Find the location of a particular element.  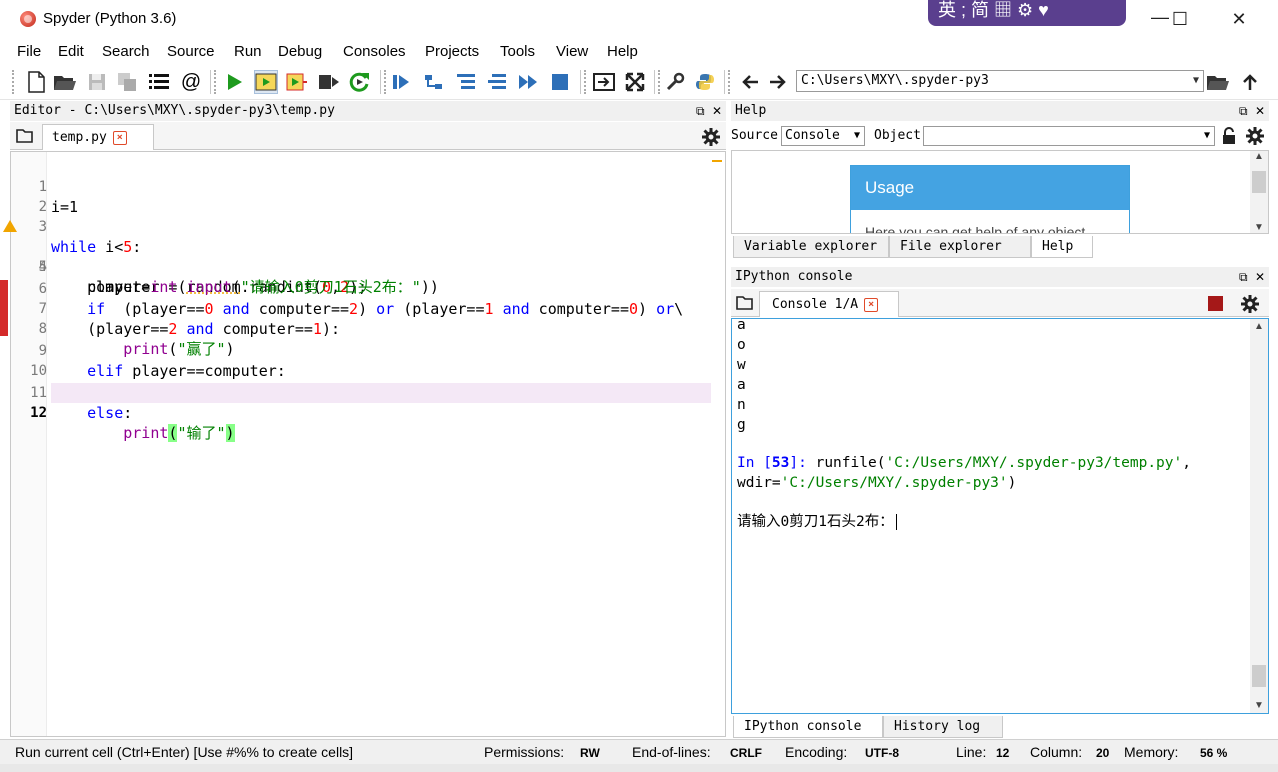

toolbar-separator is located at coordinates (724, 82).